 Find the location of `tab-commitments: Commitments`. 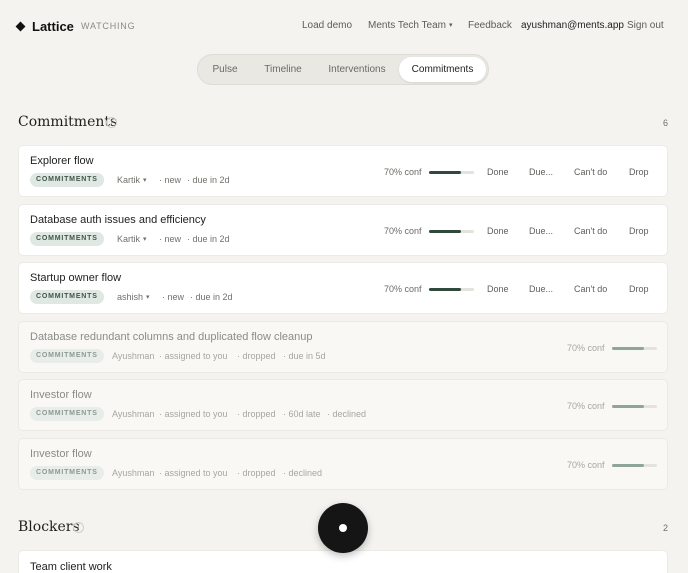

tab-commitments: Commitments is located at coordinates (442, 69).